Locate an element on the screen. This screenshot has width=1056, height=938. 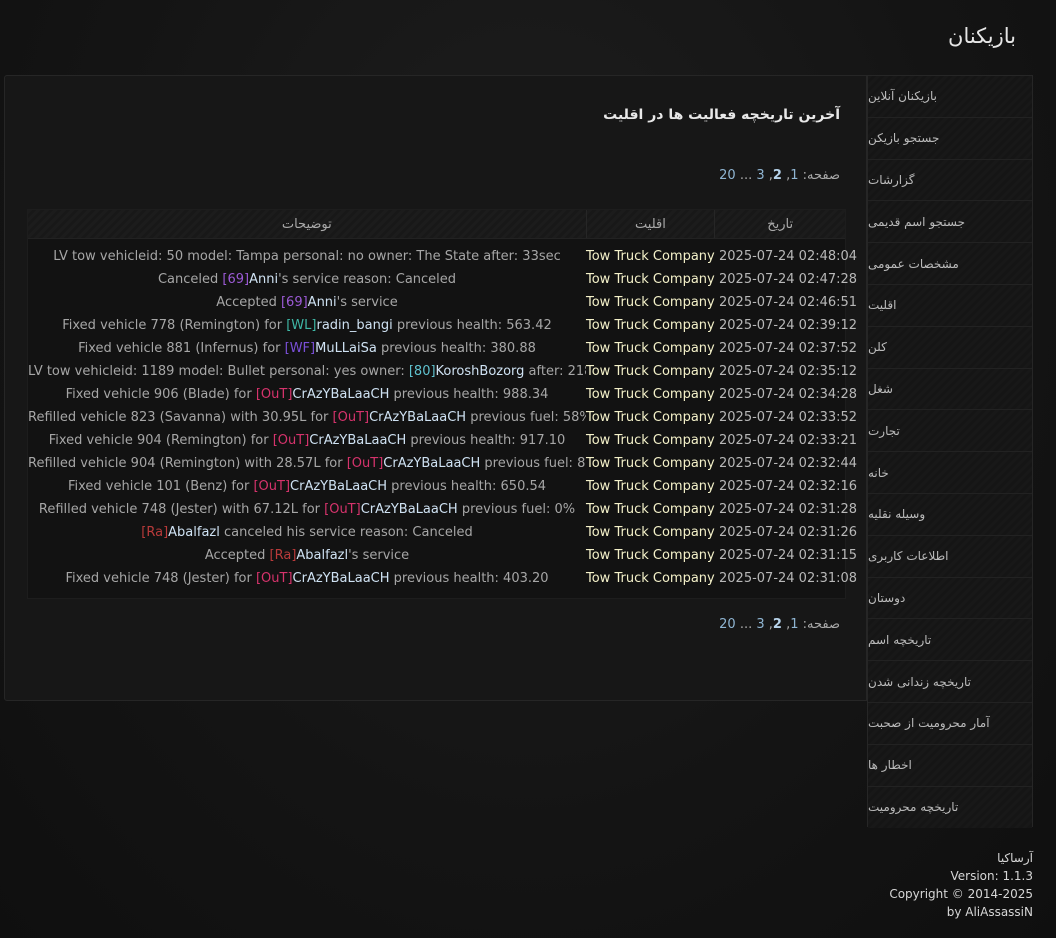
description-text: canceled his service reason: Canceled is located at coordinates (346, 532).